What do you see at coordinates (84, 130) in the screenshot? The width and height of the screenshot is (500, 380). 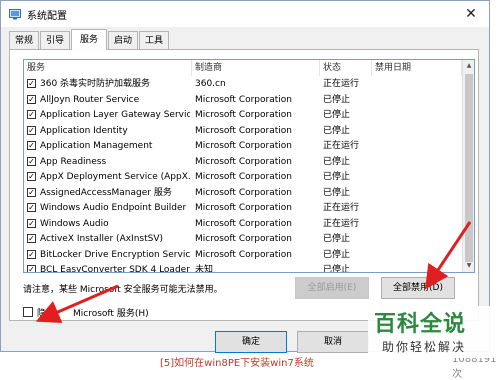 I see `service-name: Application Identity` at bounding box center [84, 130].